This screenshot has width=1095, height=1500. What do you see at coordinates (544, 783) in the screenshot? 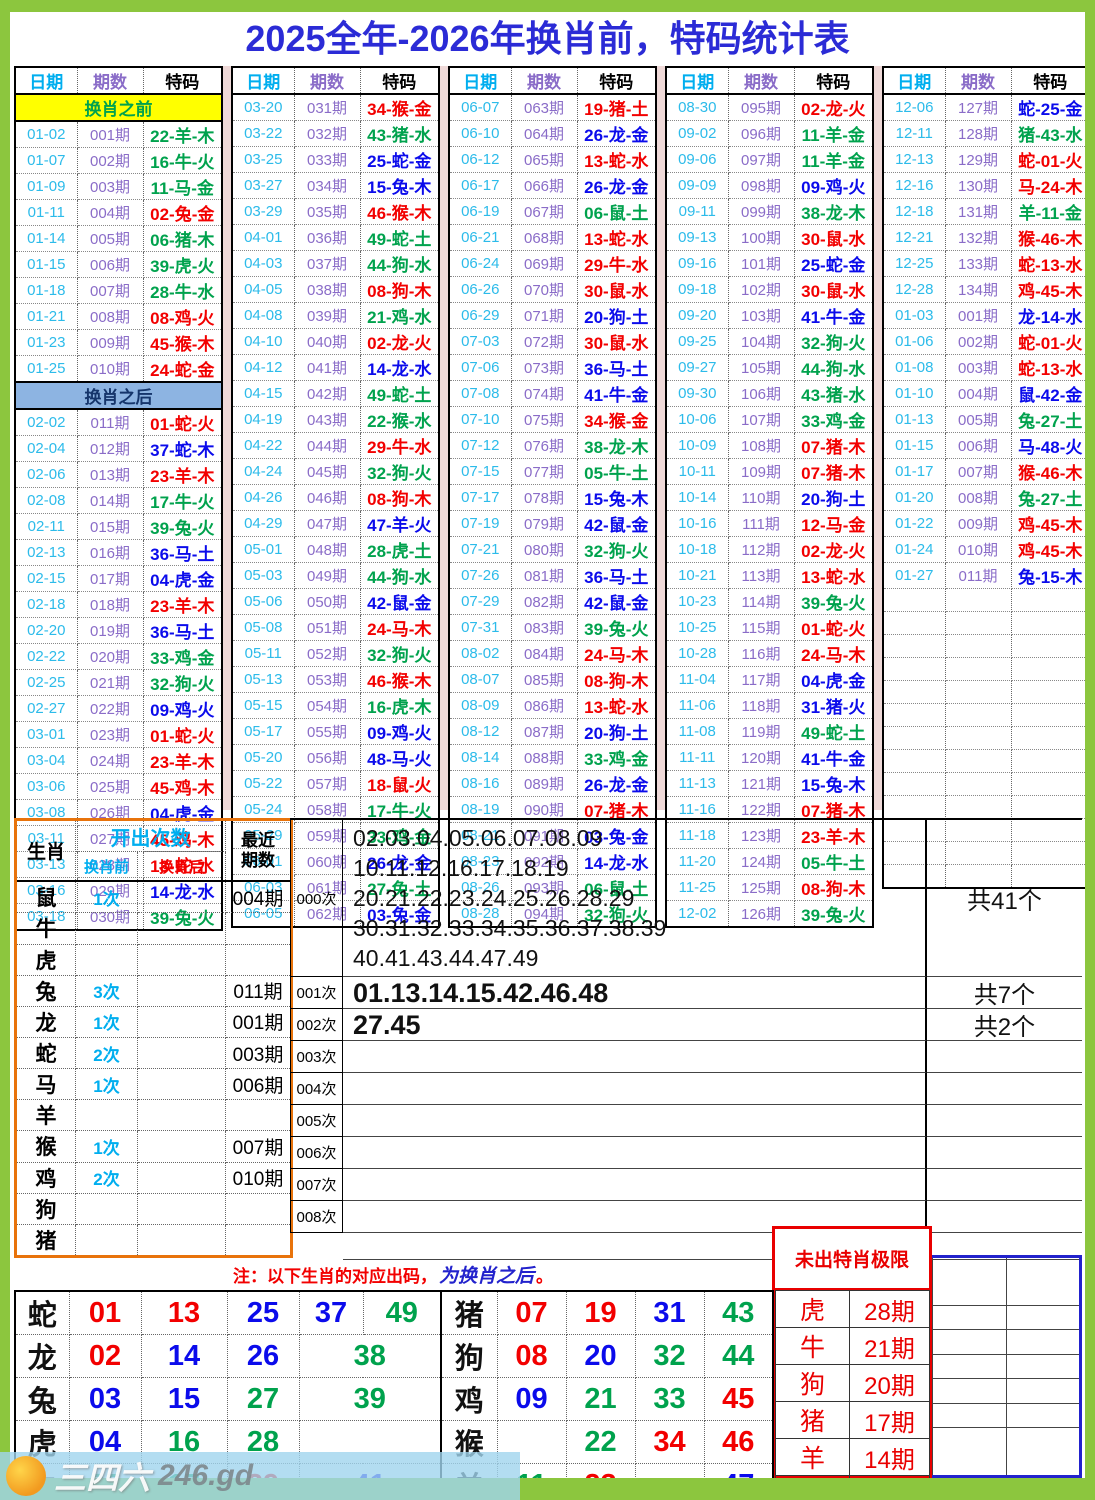
I see `draw-period: 089期` at bounding box center [544, 783].